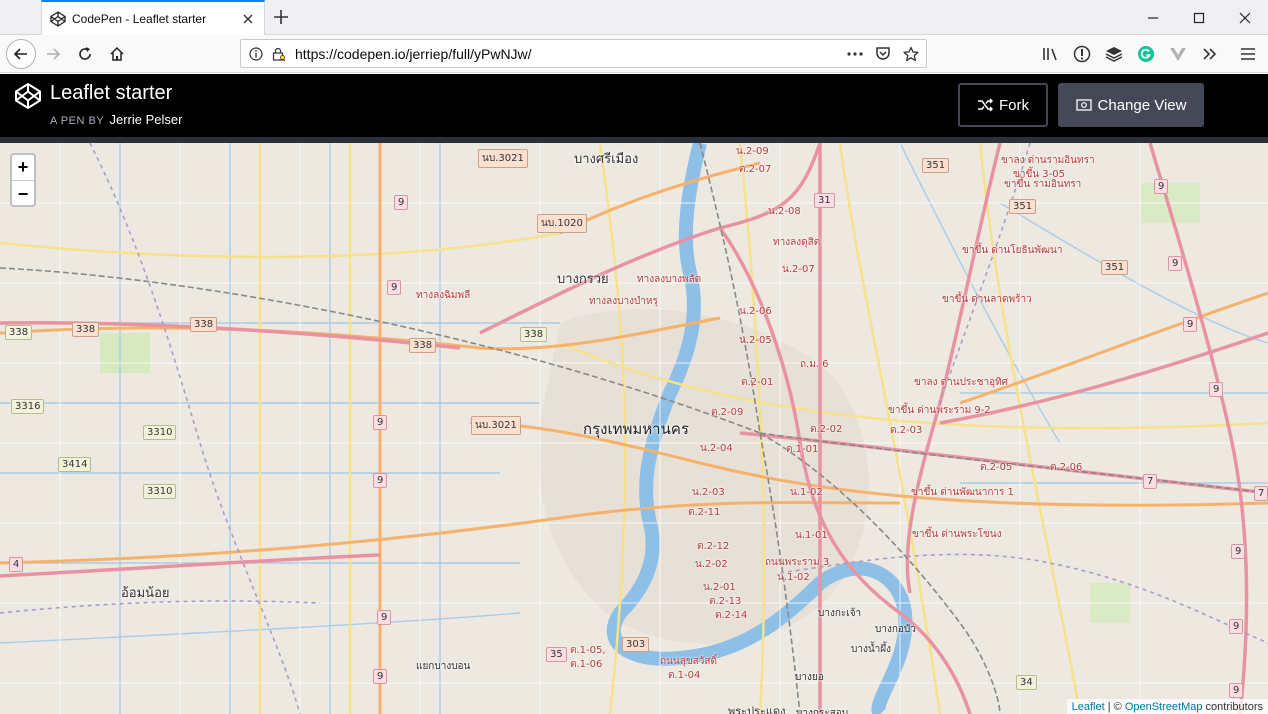 This screenshot has height=714, width=1268. Describe the element at coordinates (1199, 17) in the screenshot. I see `maximize-icon` at that location.